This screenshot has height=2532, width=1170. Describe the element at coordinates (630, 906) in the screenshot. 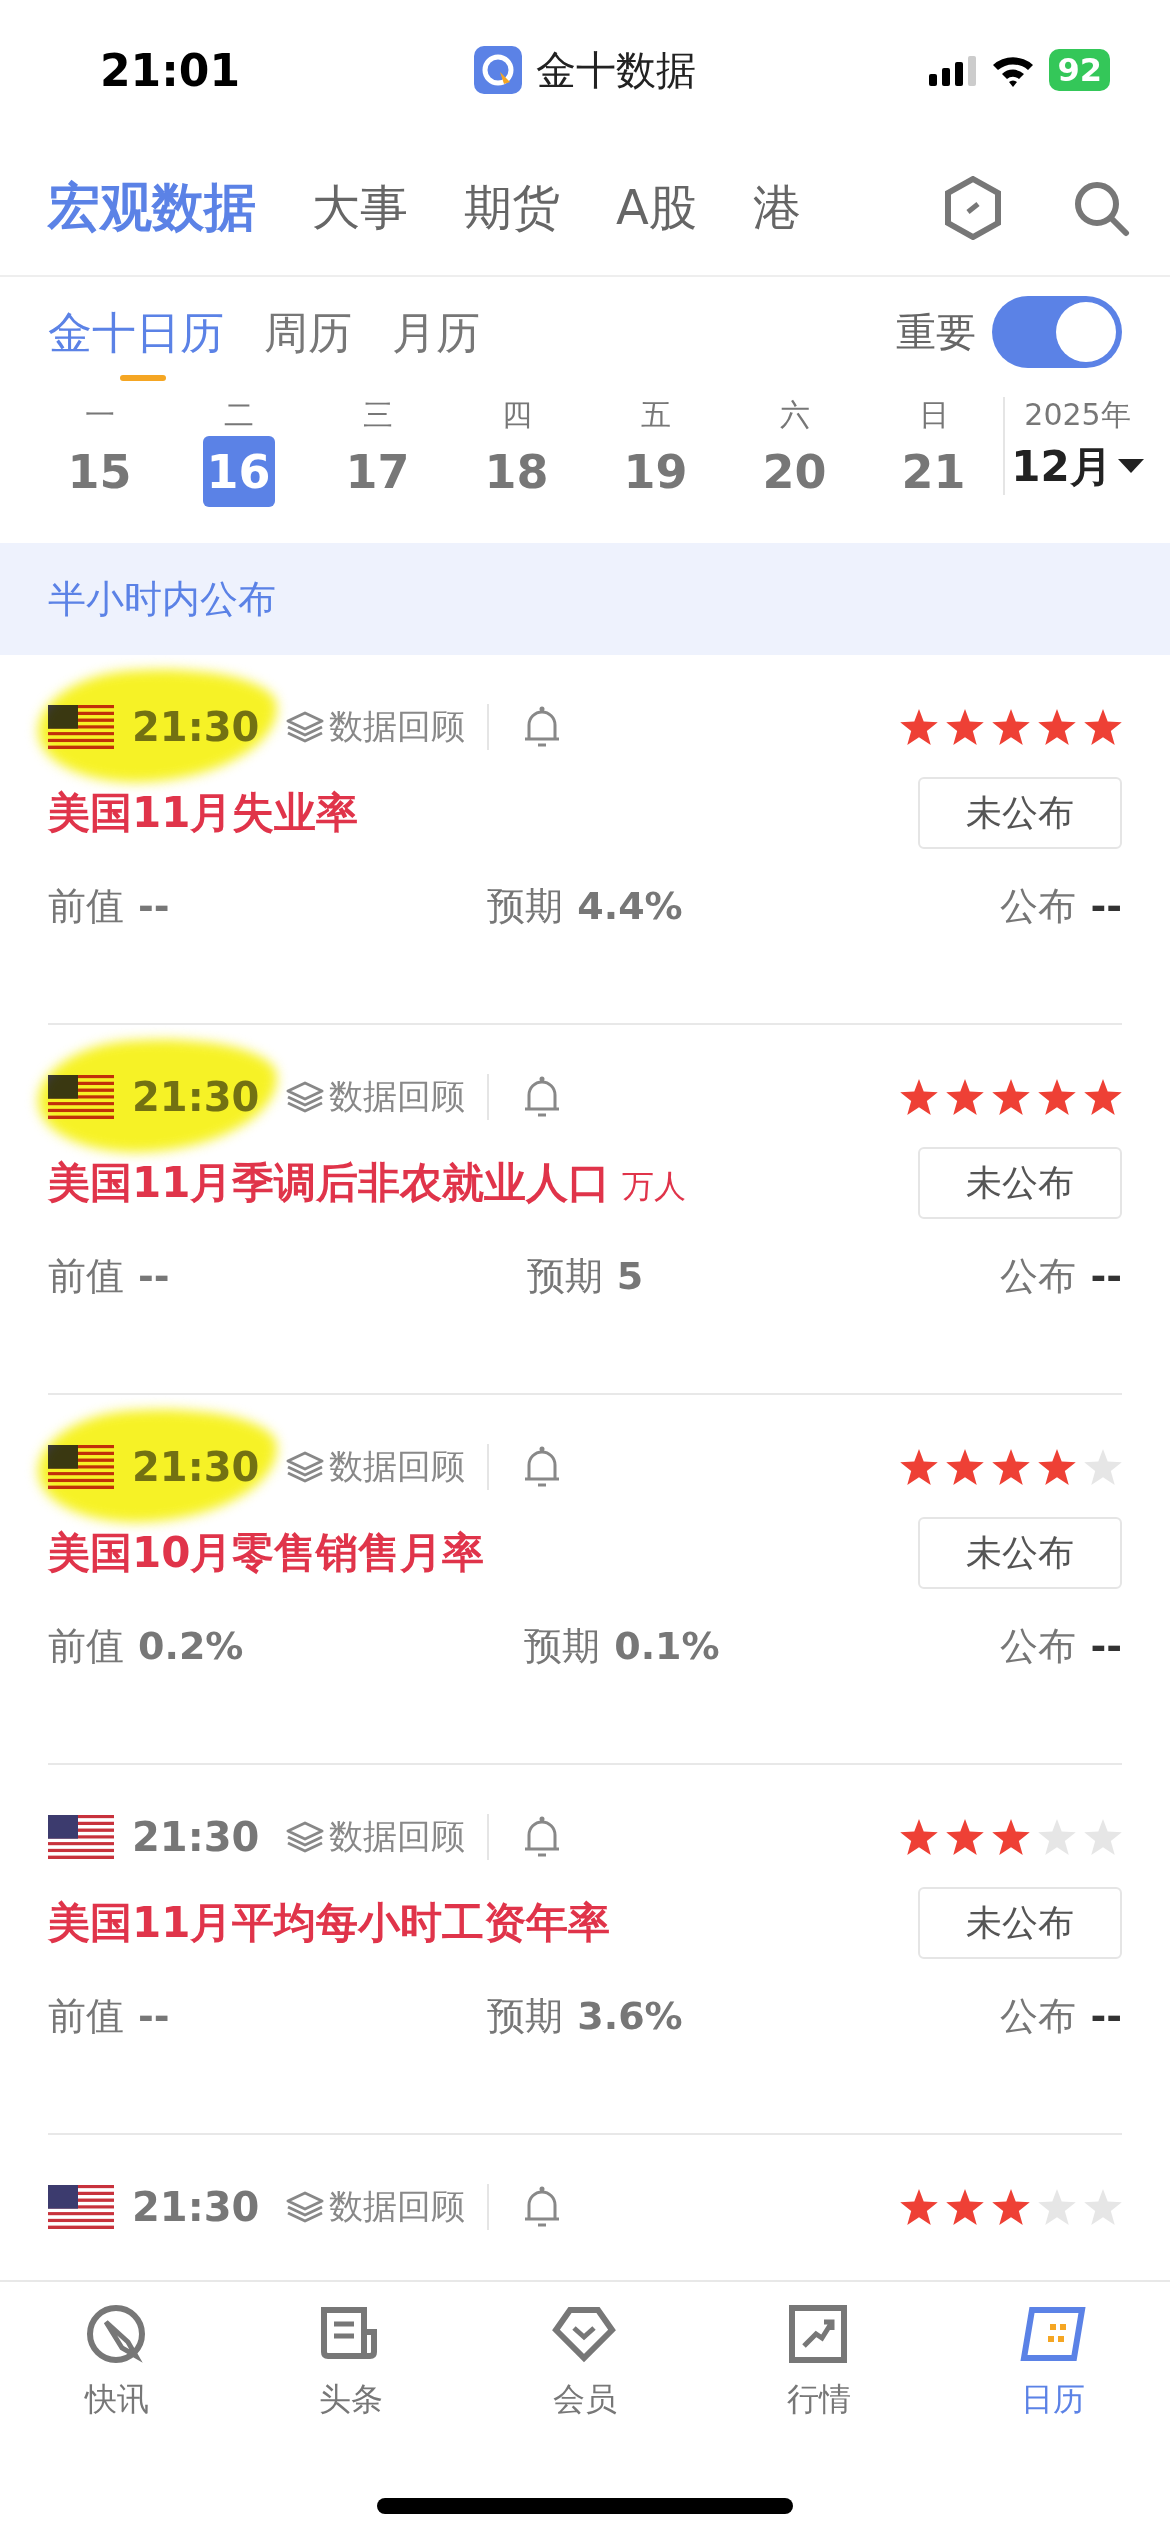

I see `value-text: 4.4%` at that location.